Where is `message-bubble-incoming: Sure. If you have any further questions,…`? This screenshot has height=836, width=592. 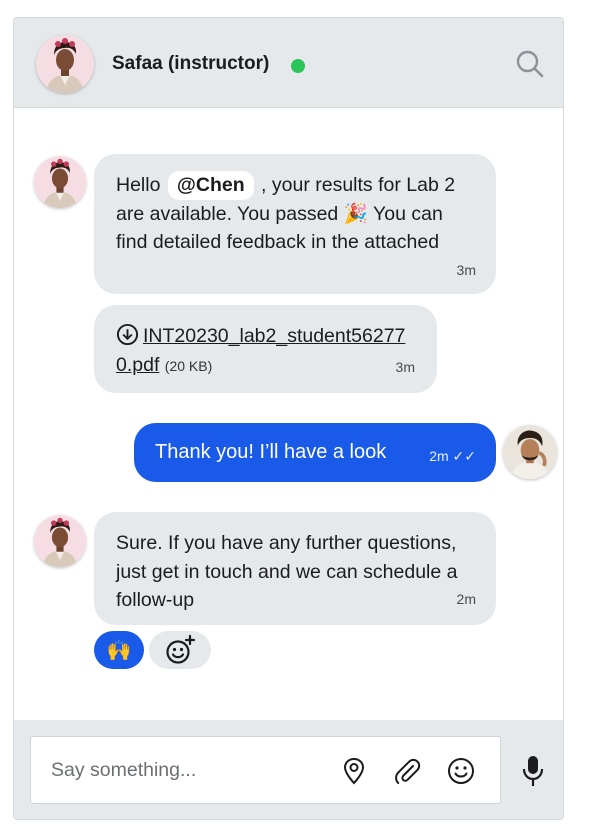 message-bubble-incoming: Sure. If you have any further questions,… is located at coordinates (295, 568).